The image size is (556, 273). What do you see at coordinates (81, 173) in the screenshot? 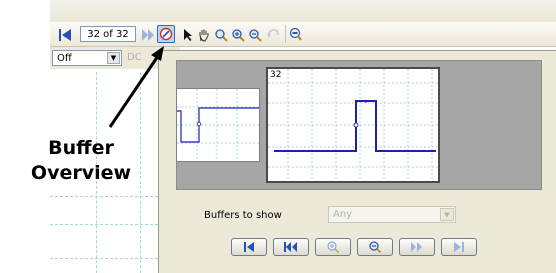
I see `callout-label-line-2: Overview` at bounding box center [81, 173].